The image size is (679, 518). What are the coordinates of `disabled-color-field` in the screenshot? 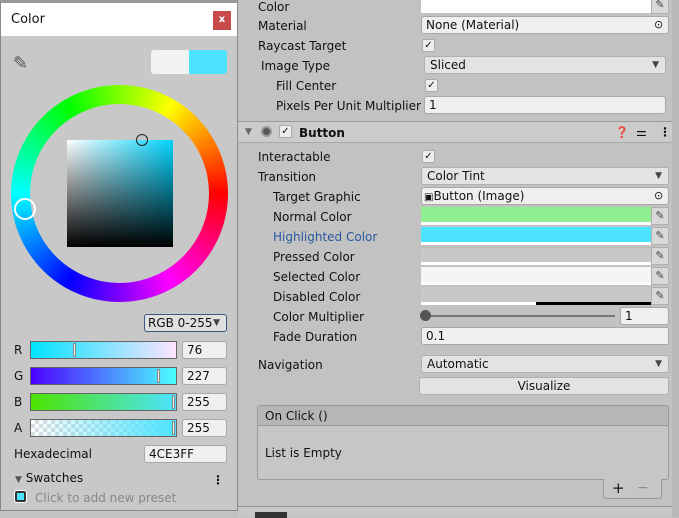 It's located at (536, 296).